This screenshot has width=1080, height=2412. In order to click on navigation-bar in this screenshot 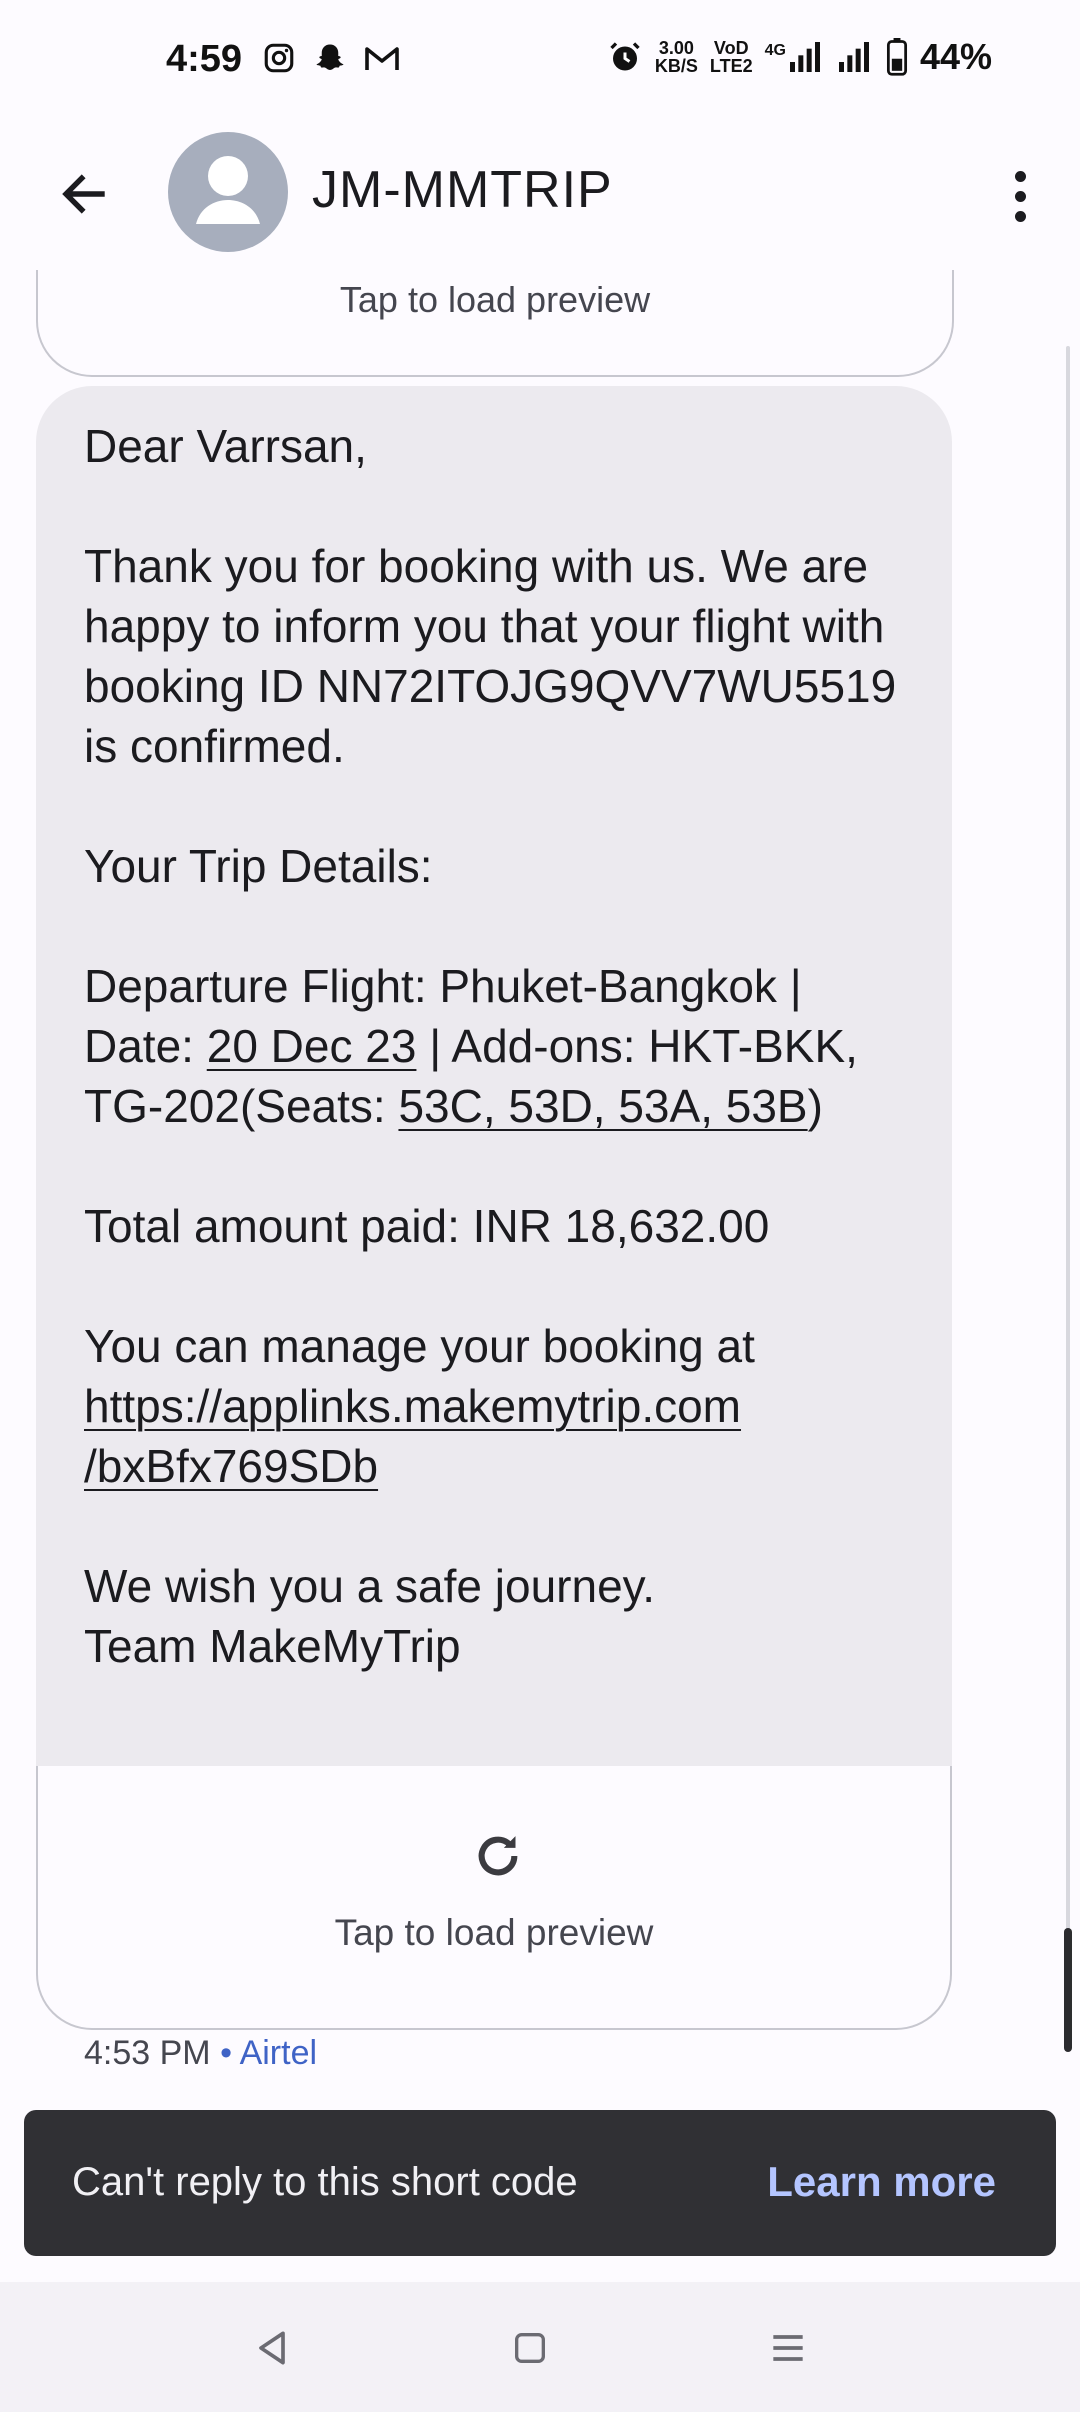, I will do `click(540, 2347)`.